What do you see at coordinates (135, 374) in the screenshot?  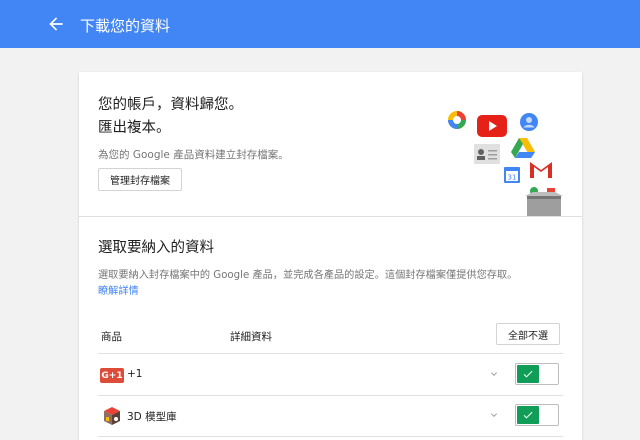 I see `product-name: +1` at bounding box center [135, 374].